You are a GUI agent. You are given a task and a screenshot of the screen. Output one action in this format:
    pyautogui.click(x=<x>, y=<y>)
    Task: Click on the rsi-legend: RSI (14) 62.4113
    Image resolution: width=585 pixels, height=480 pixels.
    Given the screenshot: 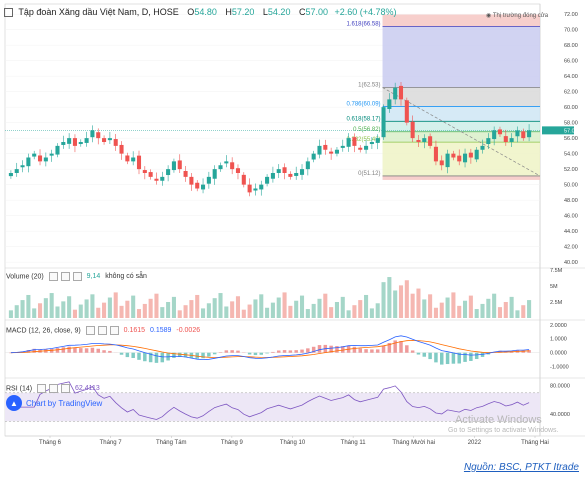 What is the action you would take?
    pyautogui.click(x=53, y=388)
    